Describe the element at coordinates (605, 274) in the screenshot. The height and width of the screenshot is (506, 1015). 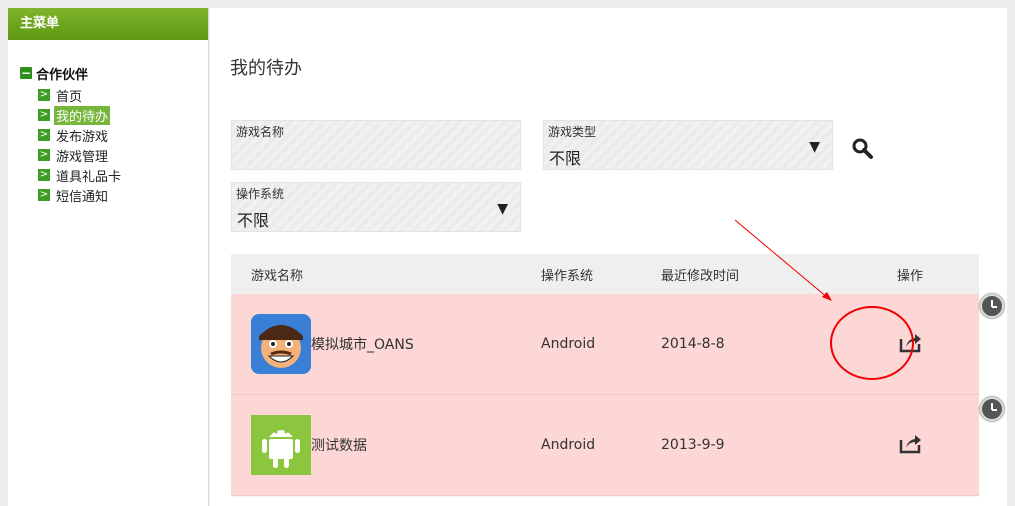
I see `table-header: 游戏名称 操作系统 最近修改时间 操作` at that location.